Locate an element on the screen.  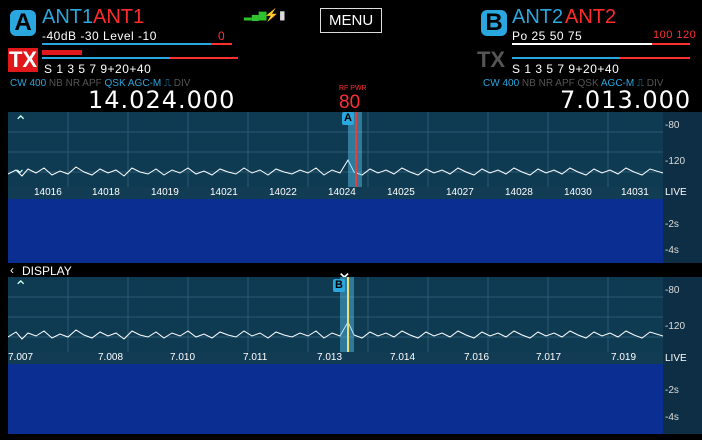
scale-b-120: -120 is located at coordinates (675, 326).